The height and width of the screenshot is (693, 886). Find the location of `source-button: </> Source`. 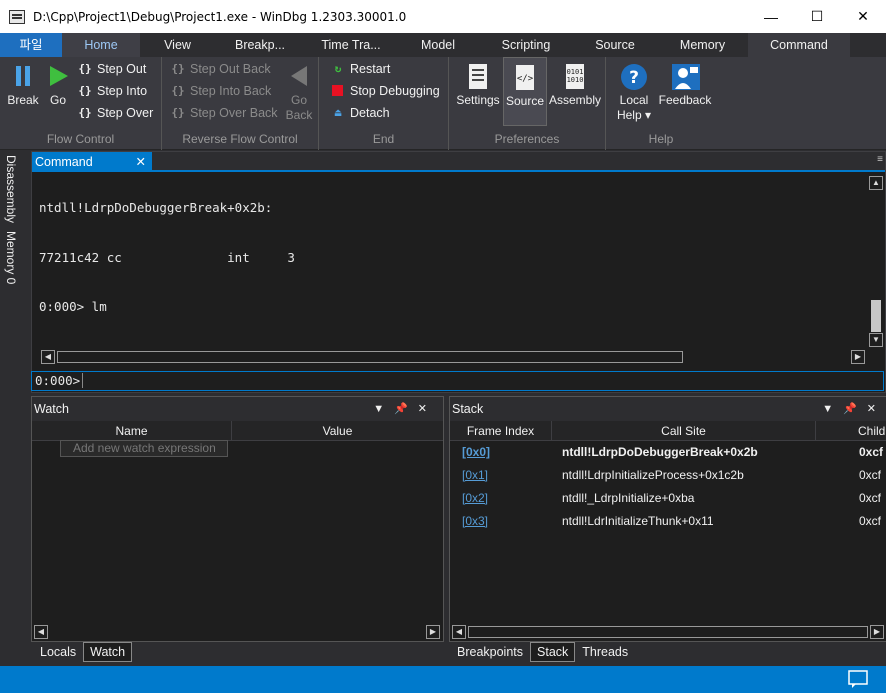

source-button: </> Source is located at coordinates (525, 91).